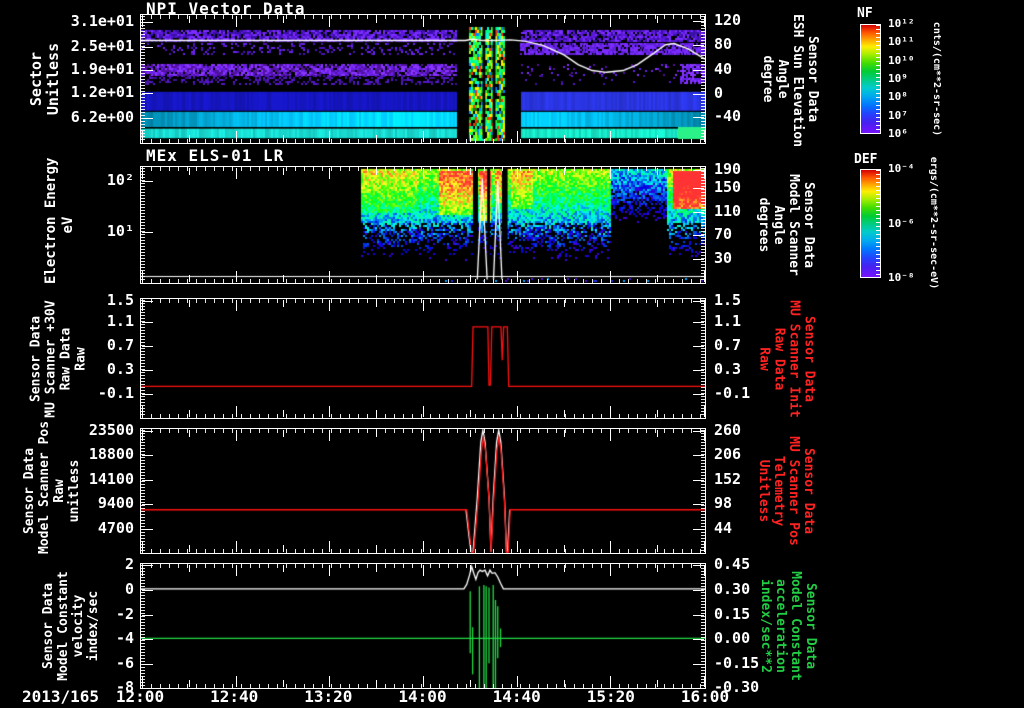 The image size is (1024, 708). Describe the element at coordinates (124, 638) in the screenshot. I see `y-tick-label-left: -4` at that location.